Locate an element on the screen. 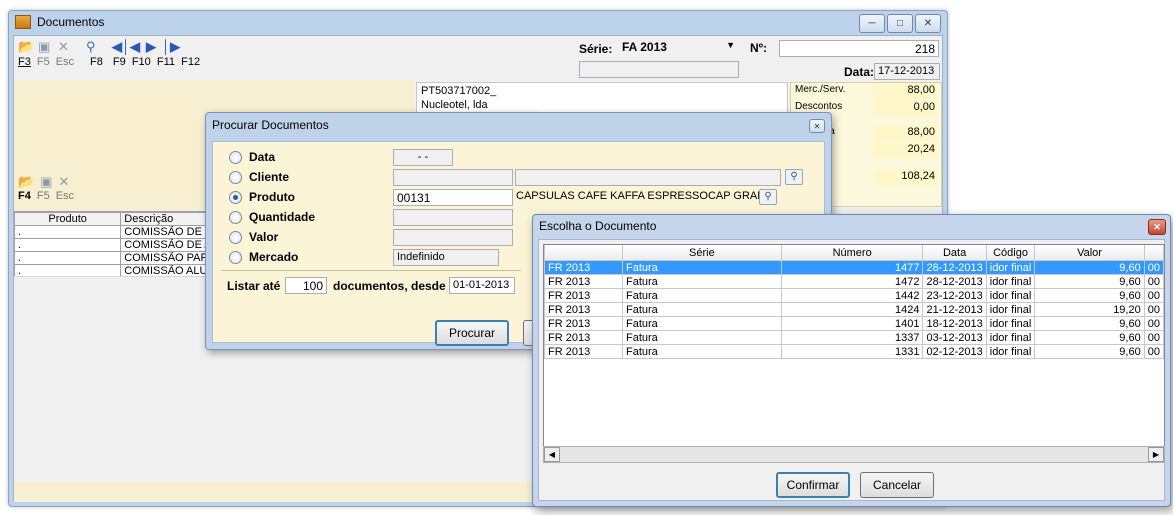 The height and width of the screenshot is (515, 1173). minimize-button: ─ is located at coordinates (872, 23).